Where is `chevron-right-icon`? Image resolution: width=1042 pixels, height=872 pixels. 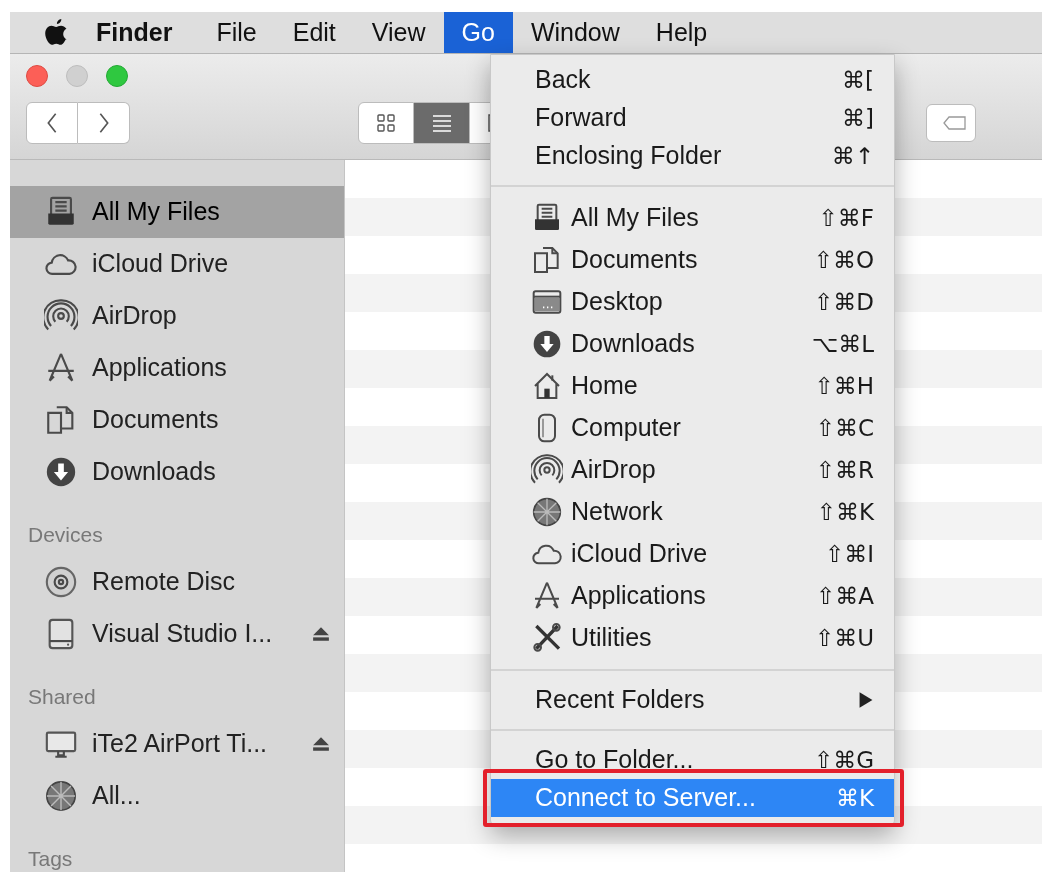 chevron-right-icon is located at coordinates (103, 123).